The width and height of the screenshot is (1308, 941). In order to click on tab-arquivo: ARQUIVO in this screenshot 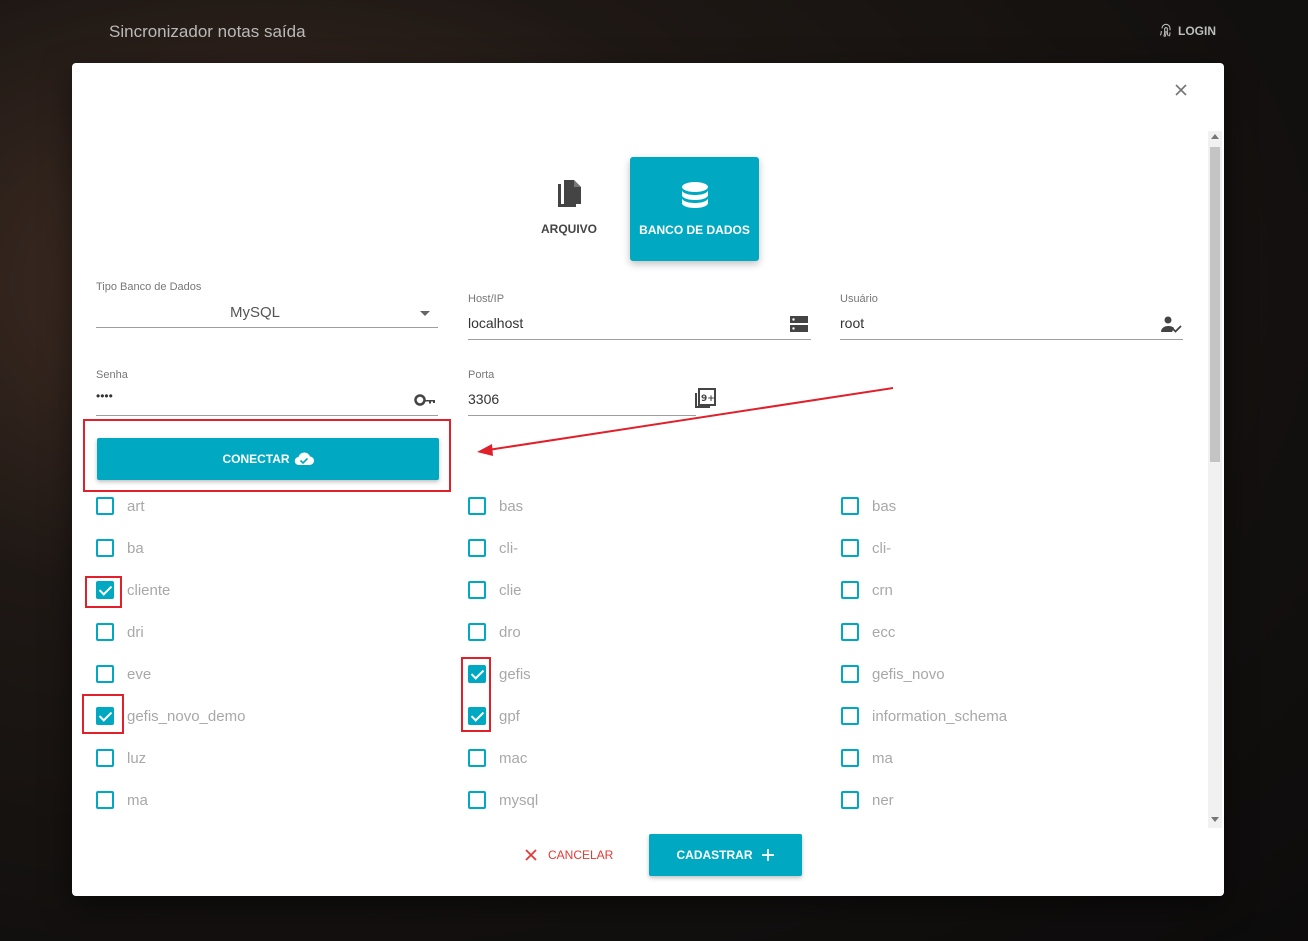, I will do `click(569, 207)`.